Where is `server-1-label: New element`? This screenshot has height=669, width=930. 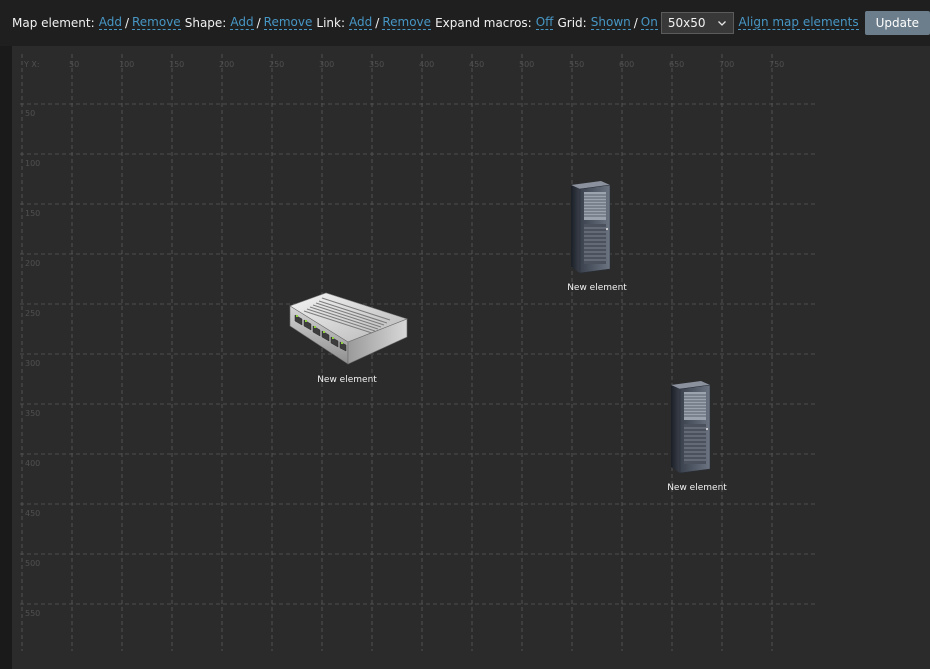 server-1-label: New element is located at coordinates (597, 288).